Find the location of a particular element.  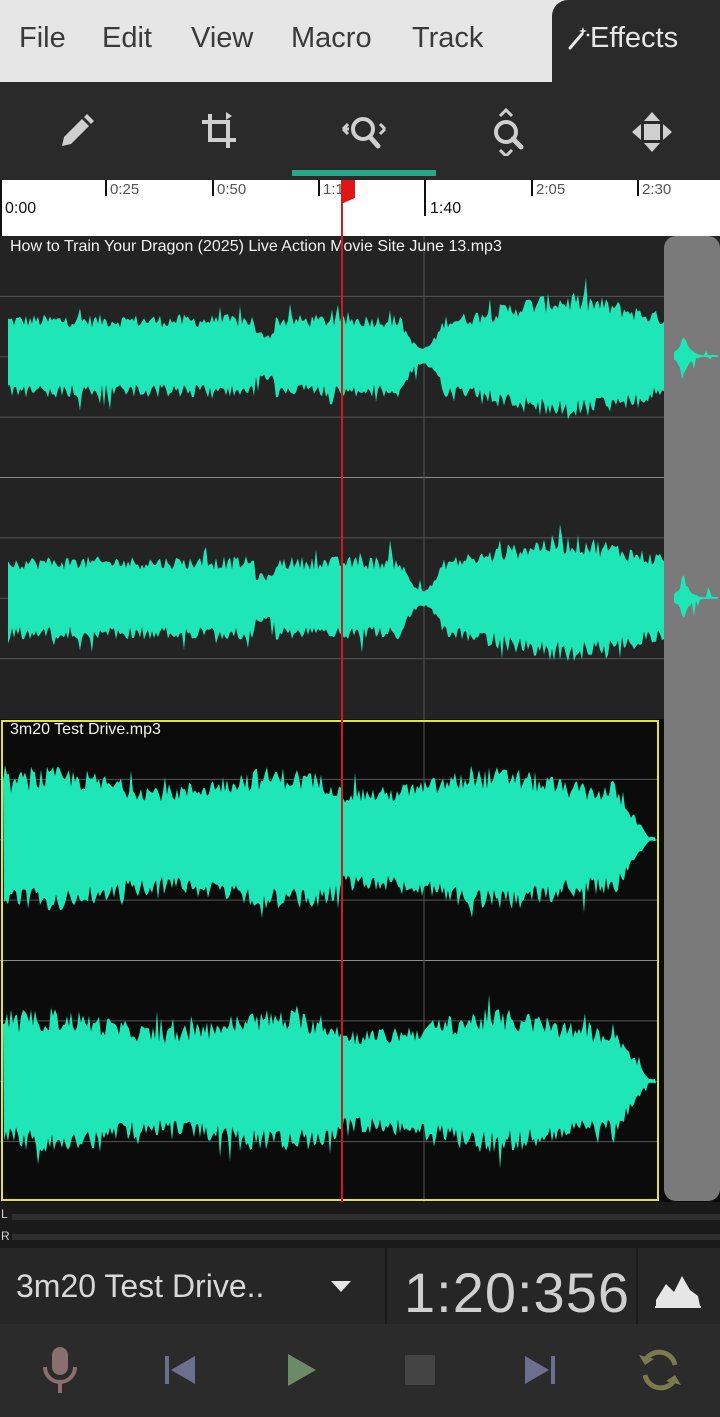

track-2-name: 3m20 Test Drive.mp3 is located at coordinates (85, 729).